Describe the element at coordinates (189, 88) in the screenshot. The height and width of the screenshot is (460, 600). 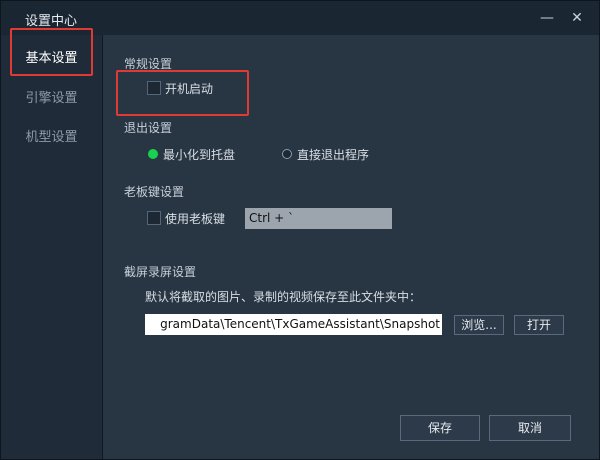
I see `boot-start-label: 开机启动` at that location.